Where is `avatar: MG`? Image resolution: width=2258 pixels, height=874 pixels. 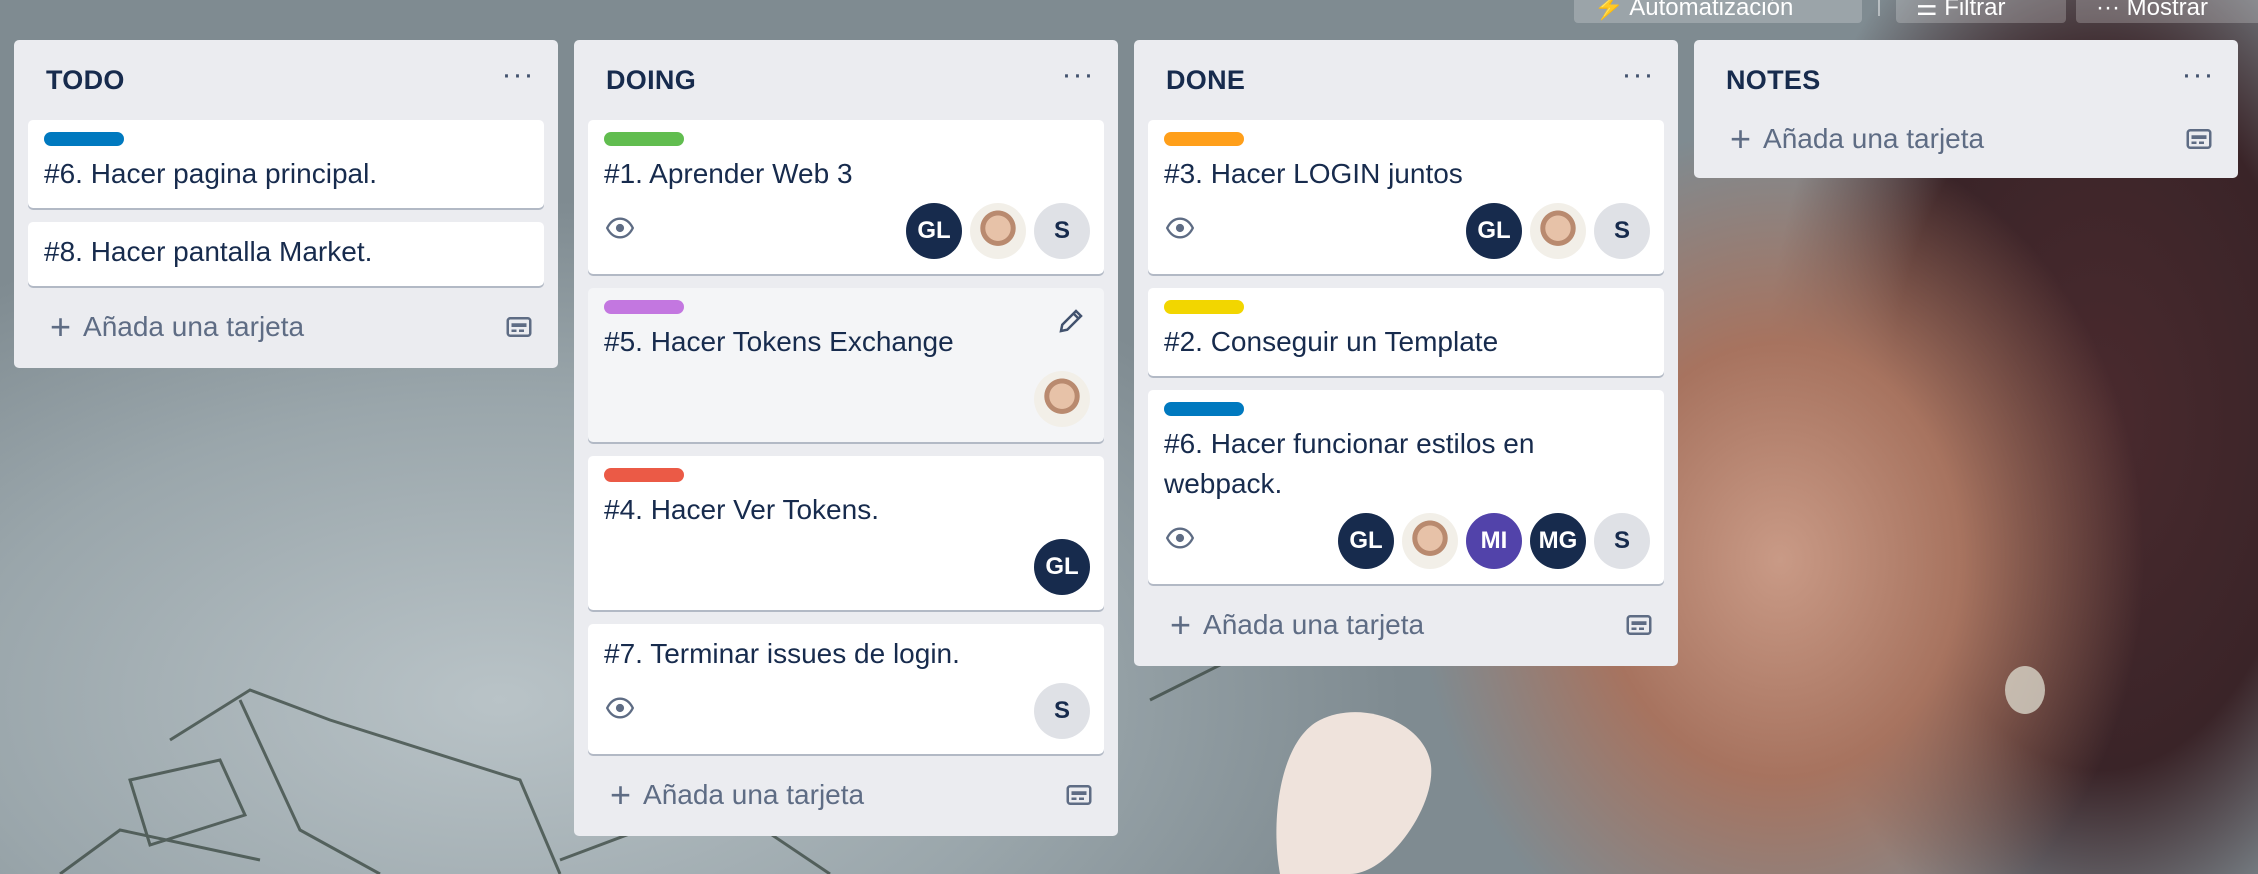 avatar: MG is located at coordinates (1558, 541).